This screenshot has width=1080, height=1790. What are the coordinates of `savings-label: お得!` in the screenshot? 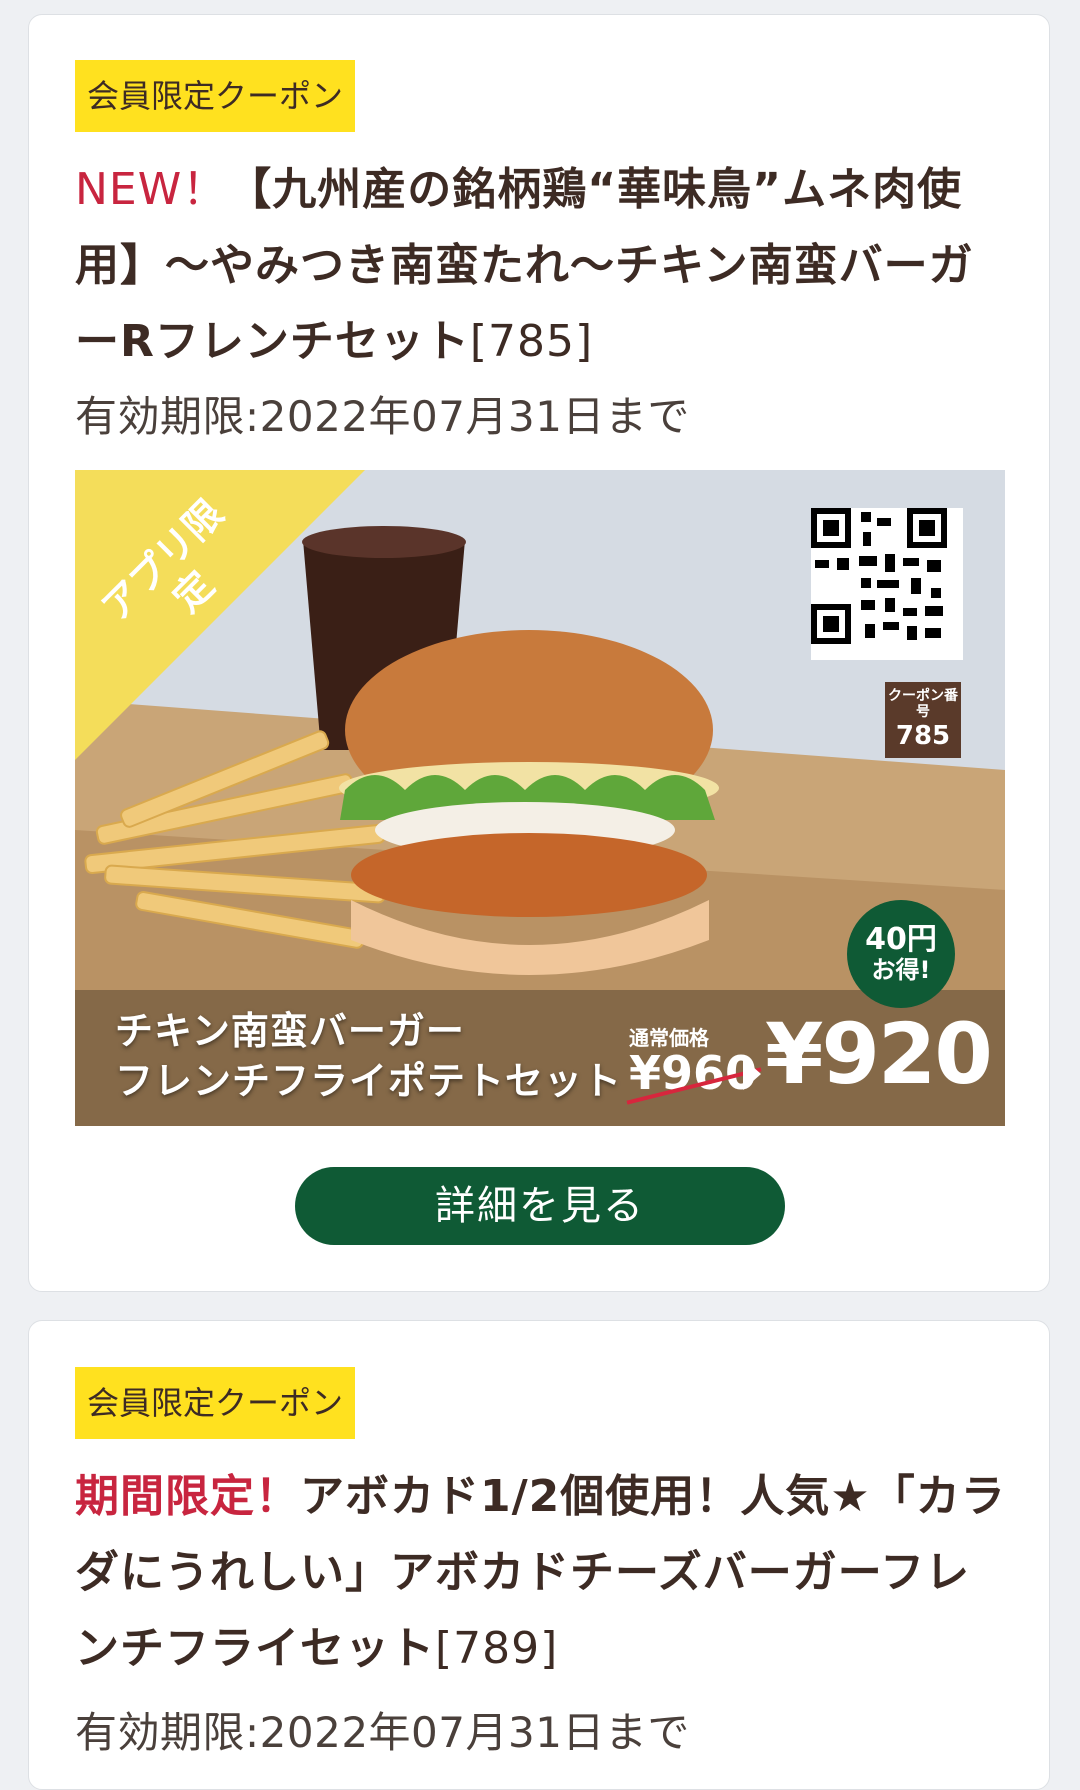 It's located at (901, 970).